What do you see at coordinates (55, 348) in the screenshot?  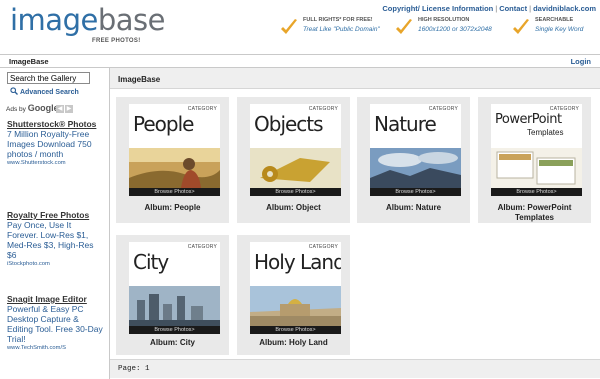 I see `ad-url: www.TechSmith.com/S` at bounding box center [55, 348].